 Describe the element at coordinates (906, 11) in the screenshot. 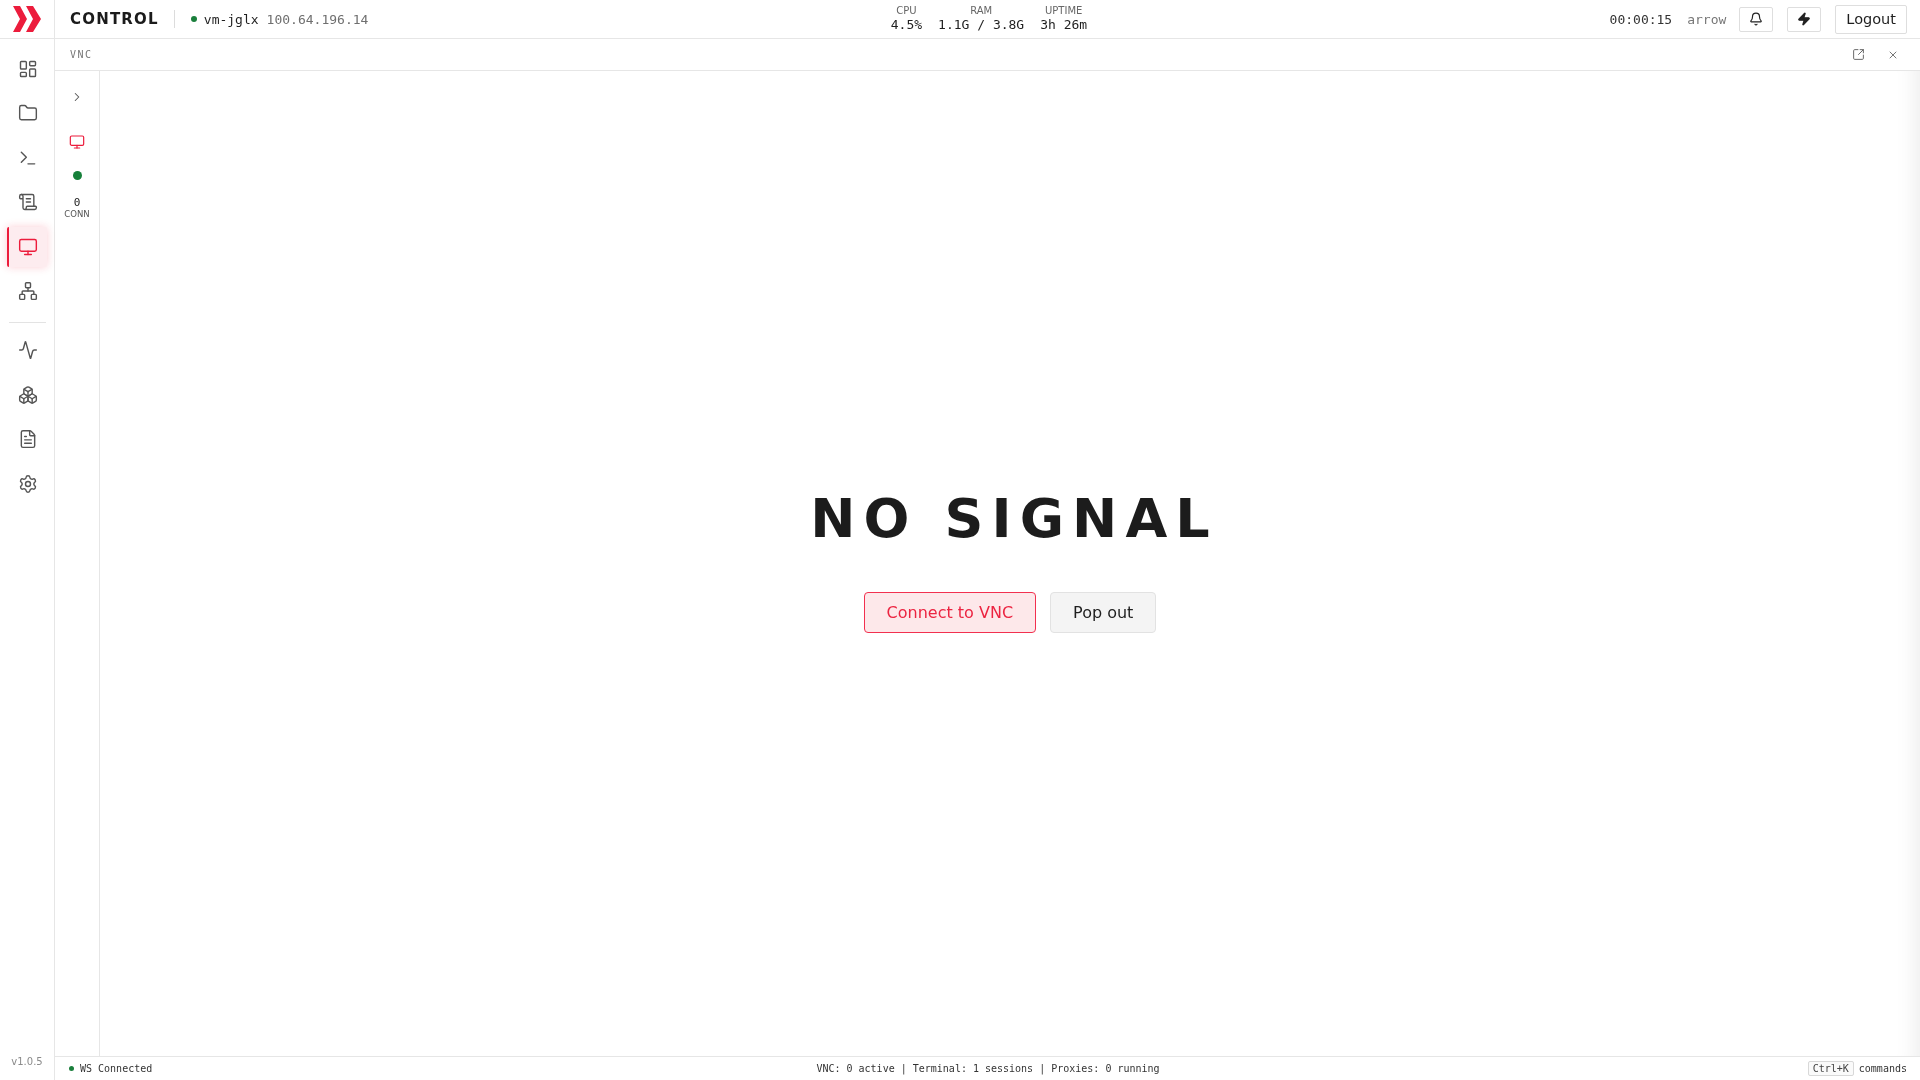

I see `stat-label: CPU` at that location.